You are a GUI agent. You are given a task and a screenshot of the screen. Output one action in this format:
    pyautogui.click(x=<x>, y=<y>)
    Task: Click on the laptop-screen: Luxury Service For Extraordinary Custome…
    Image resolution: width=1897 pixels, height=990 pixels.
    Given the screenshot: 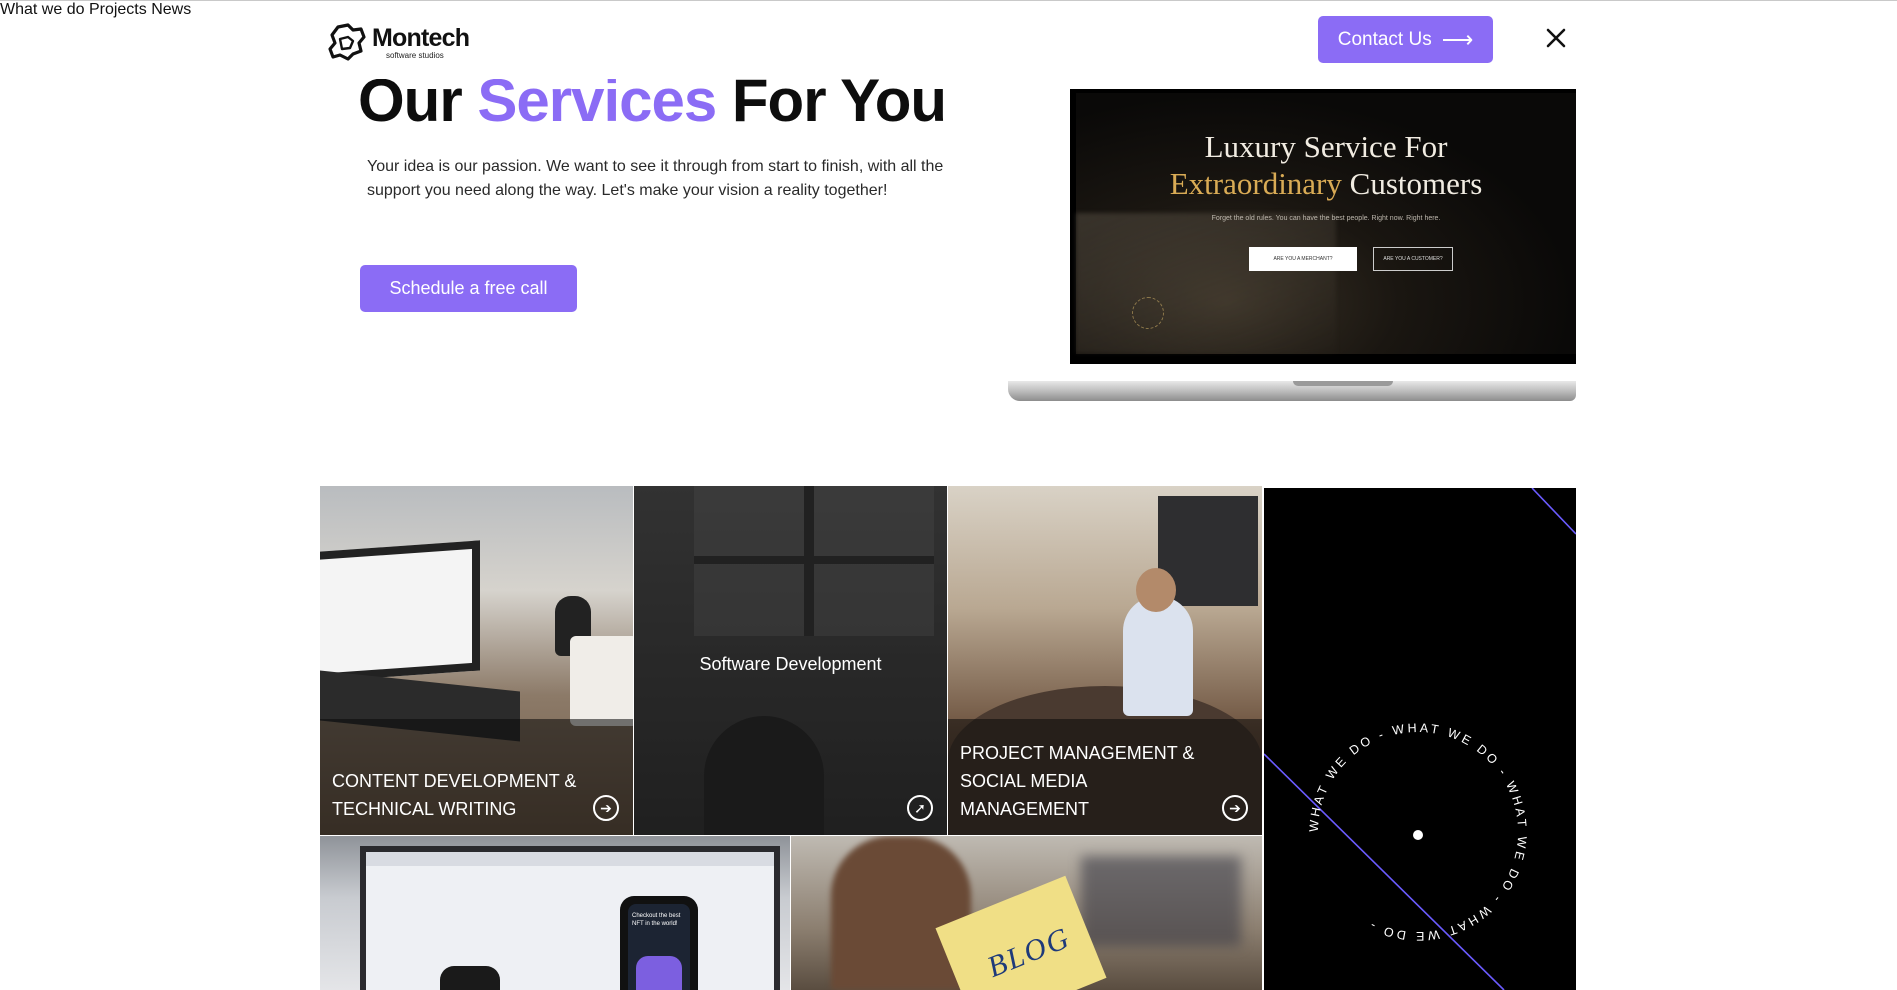 What is the action you would take?
    pyautogui.click(x=1323, y=226)
    